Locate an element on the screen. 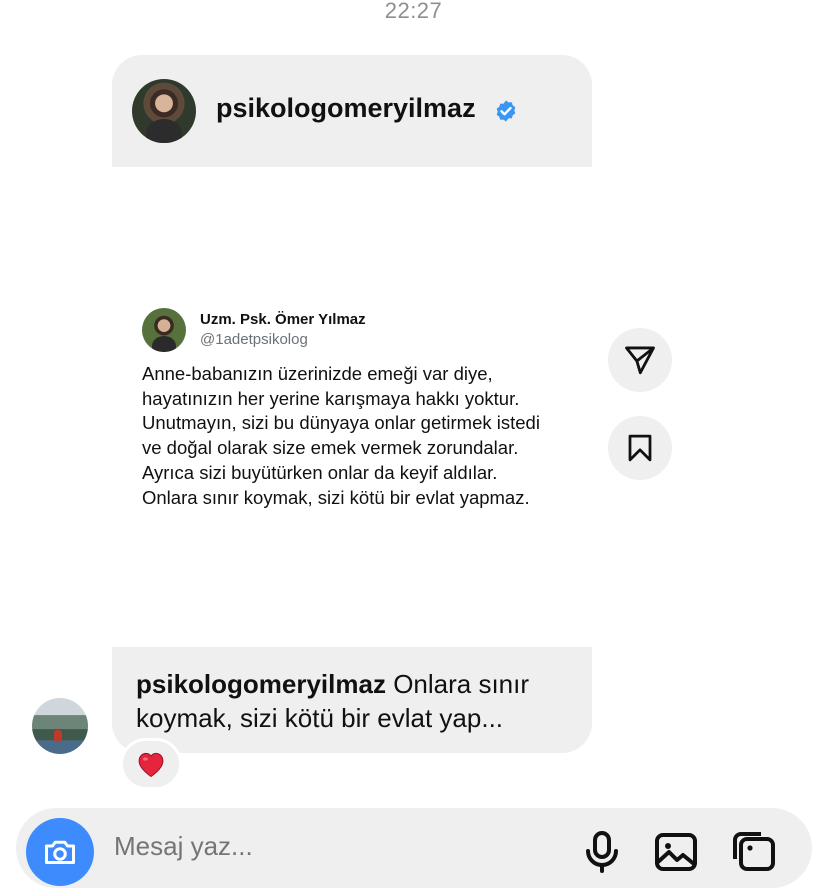  message-input is located at coordinates (264, 846).